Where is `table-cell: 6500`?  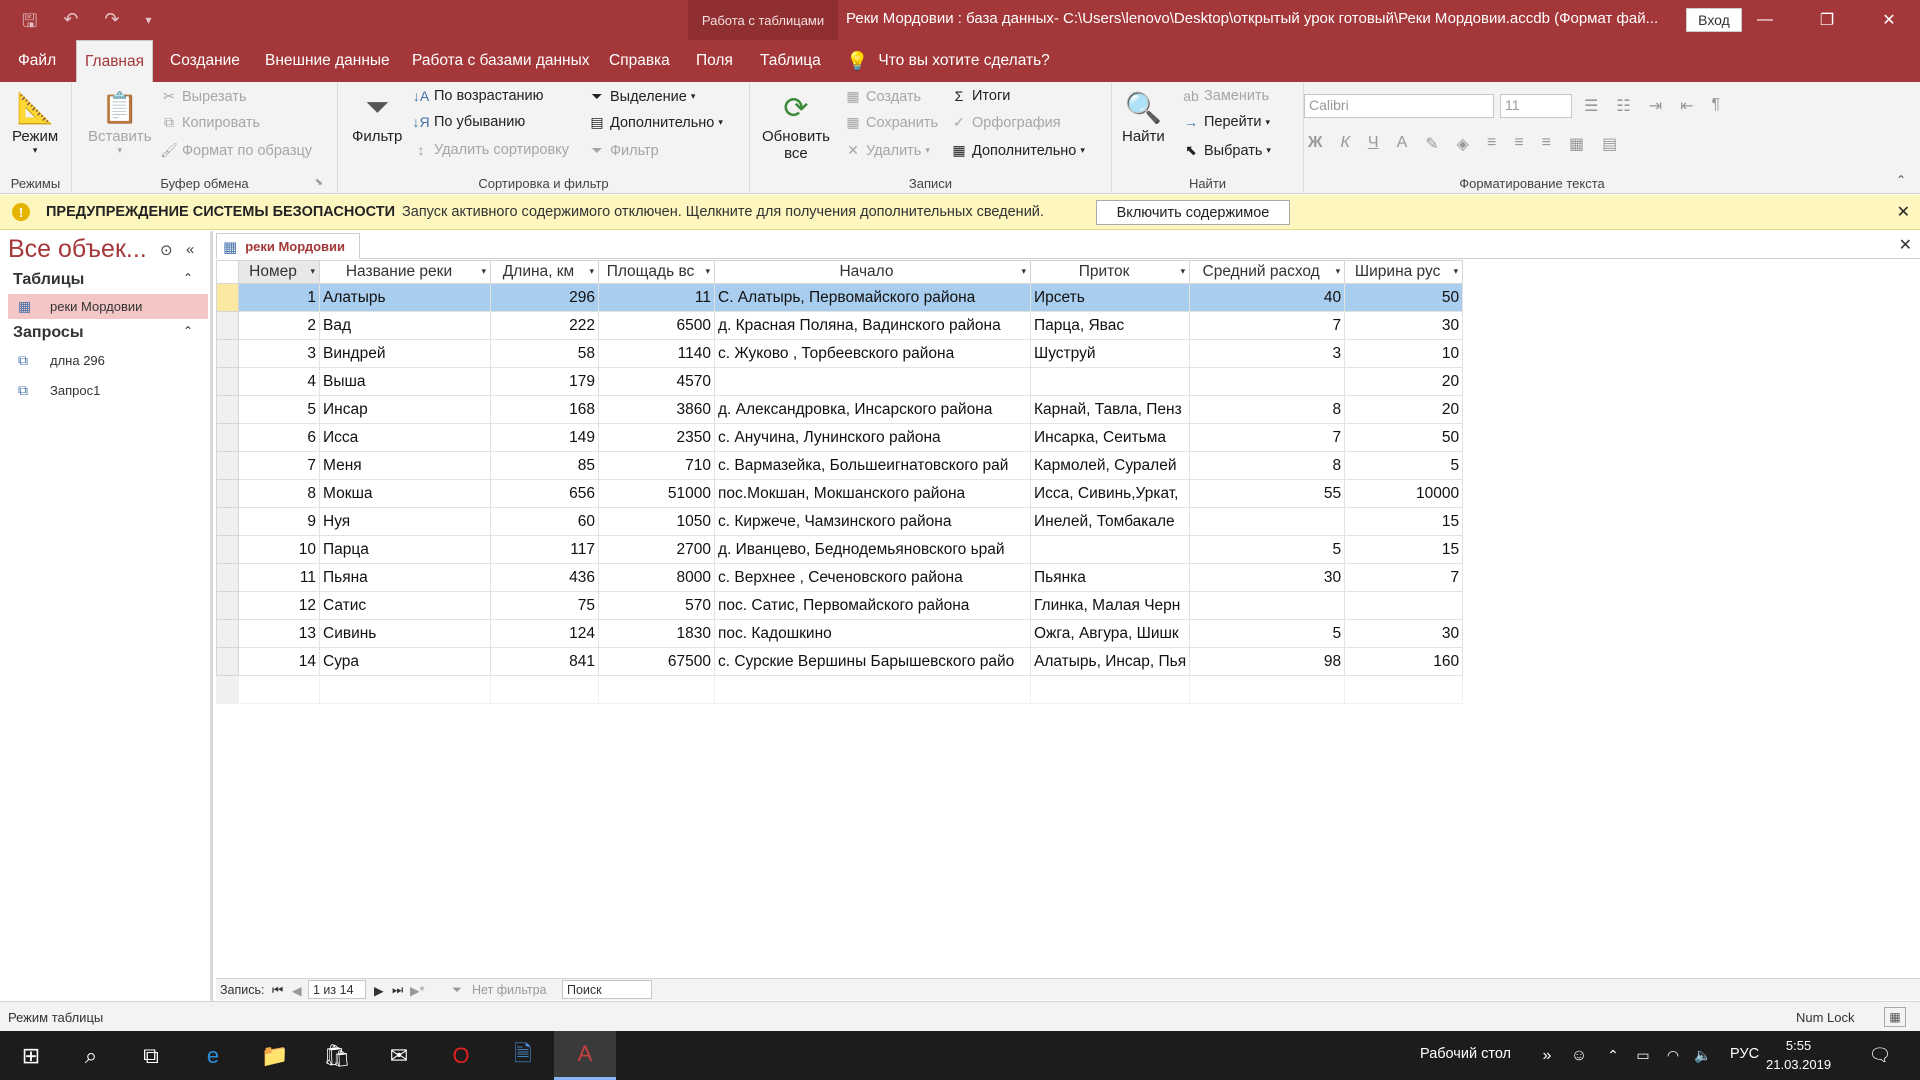 table-cell: 6500 is located at coordinates (656, 325).